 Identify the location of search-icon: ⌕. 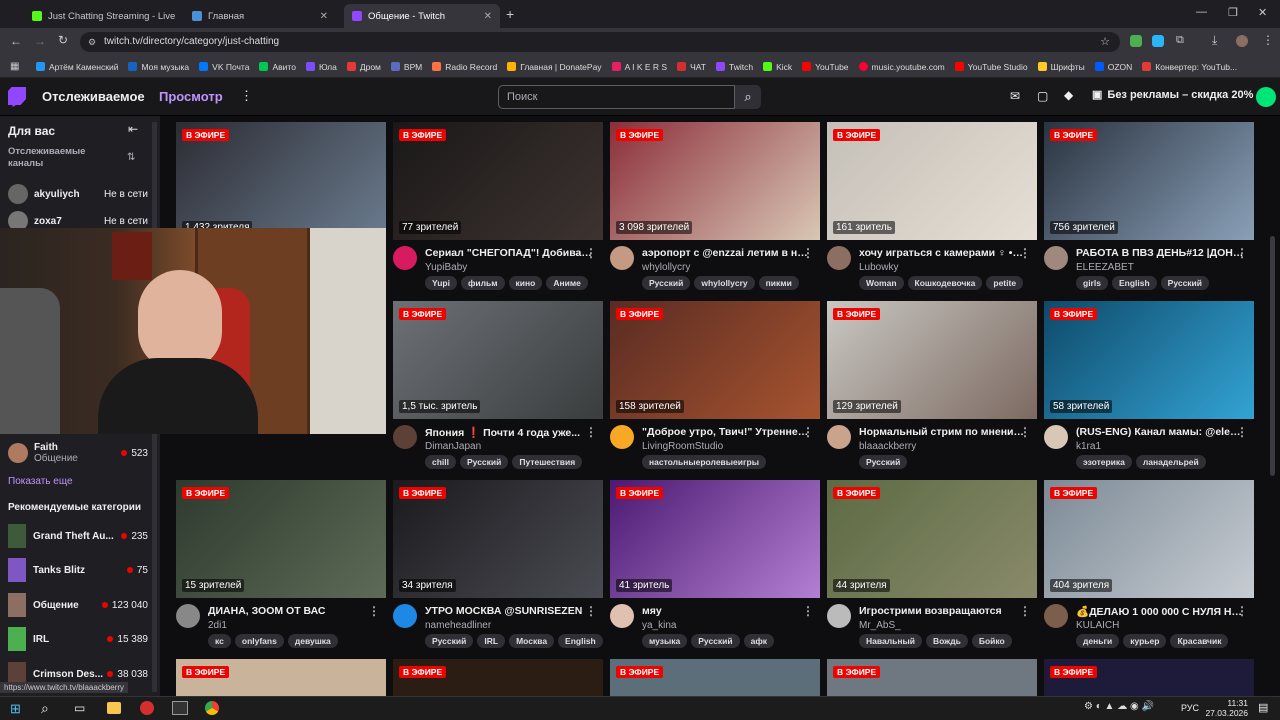
(748, 97).